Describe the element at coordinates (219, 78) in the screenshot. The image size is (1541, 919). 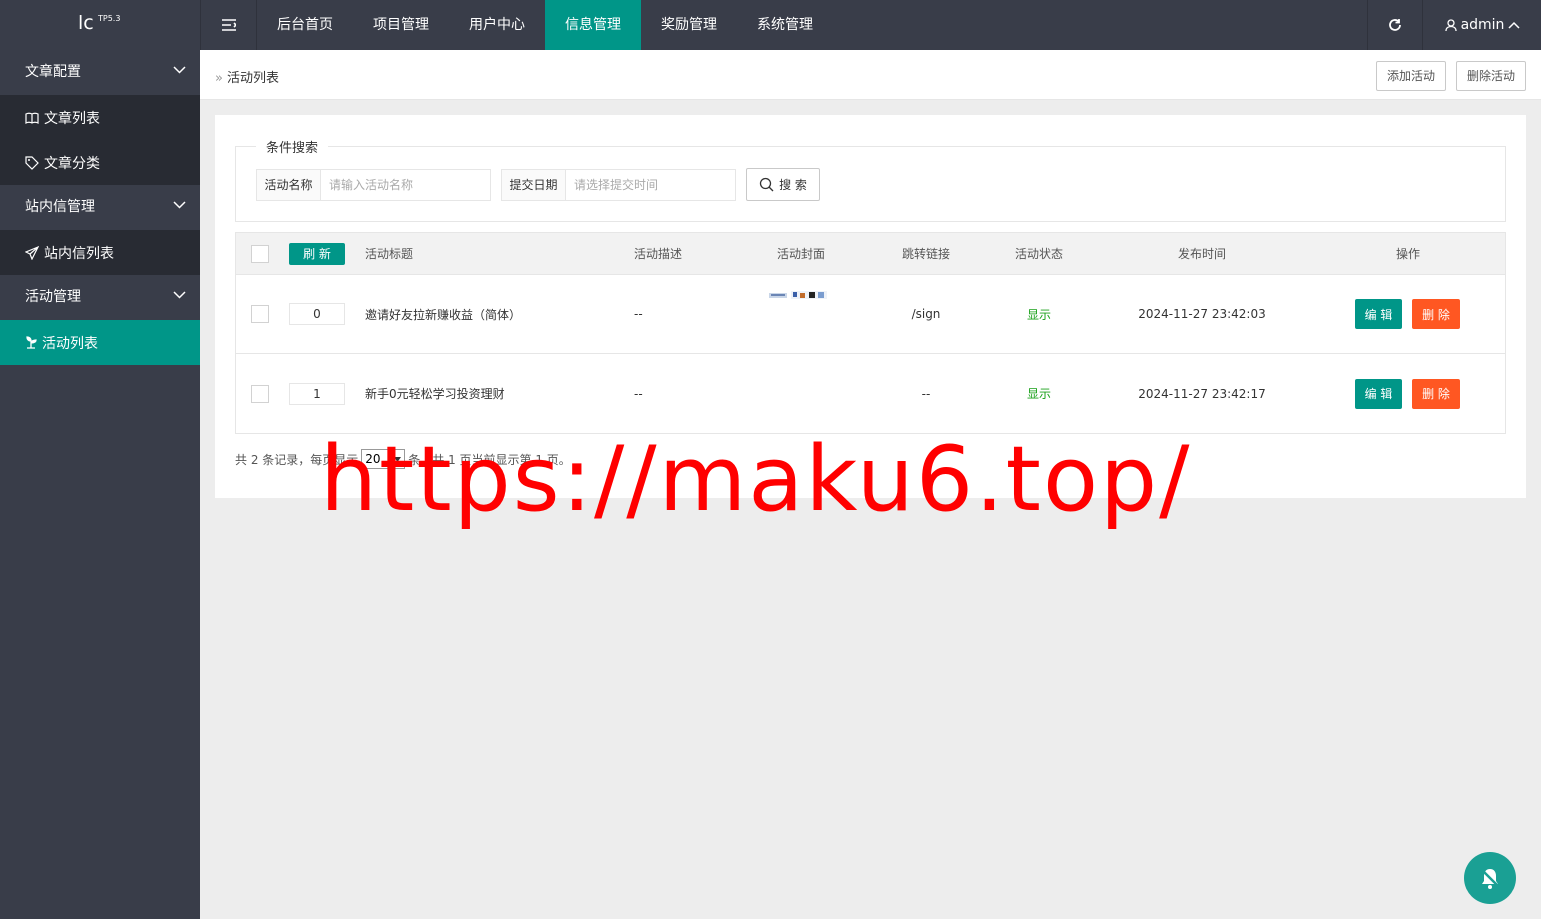
I see `double-chevron-icon: »` at that location.